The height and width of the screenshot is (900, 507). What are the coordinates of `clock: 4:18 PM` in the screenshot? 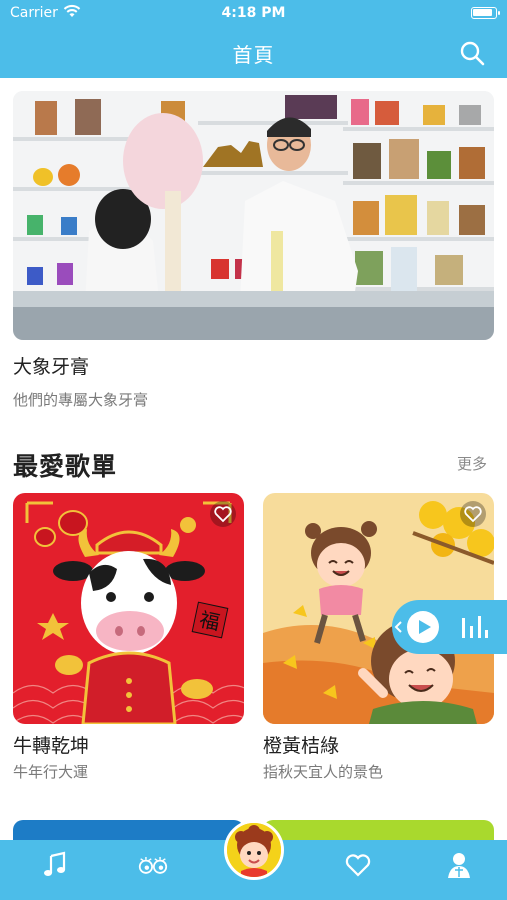 It's located at (253, 13).